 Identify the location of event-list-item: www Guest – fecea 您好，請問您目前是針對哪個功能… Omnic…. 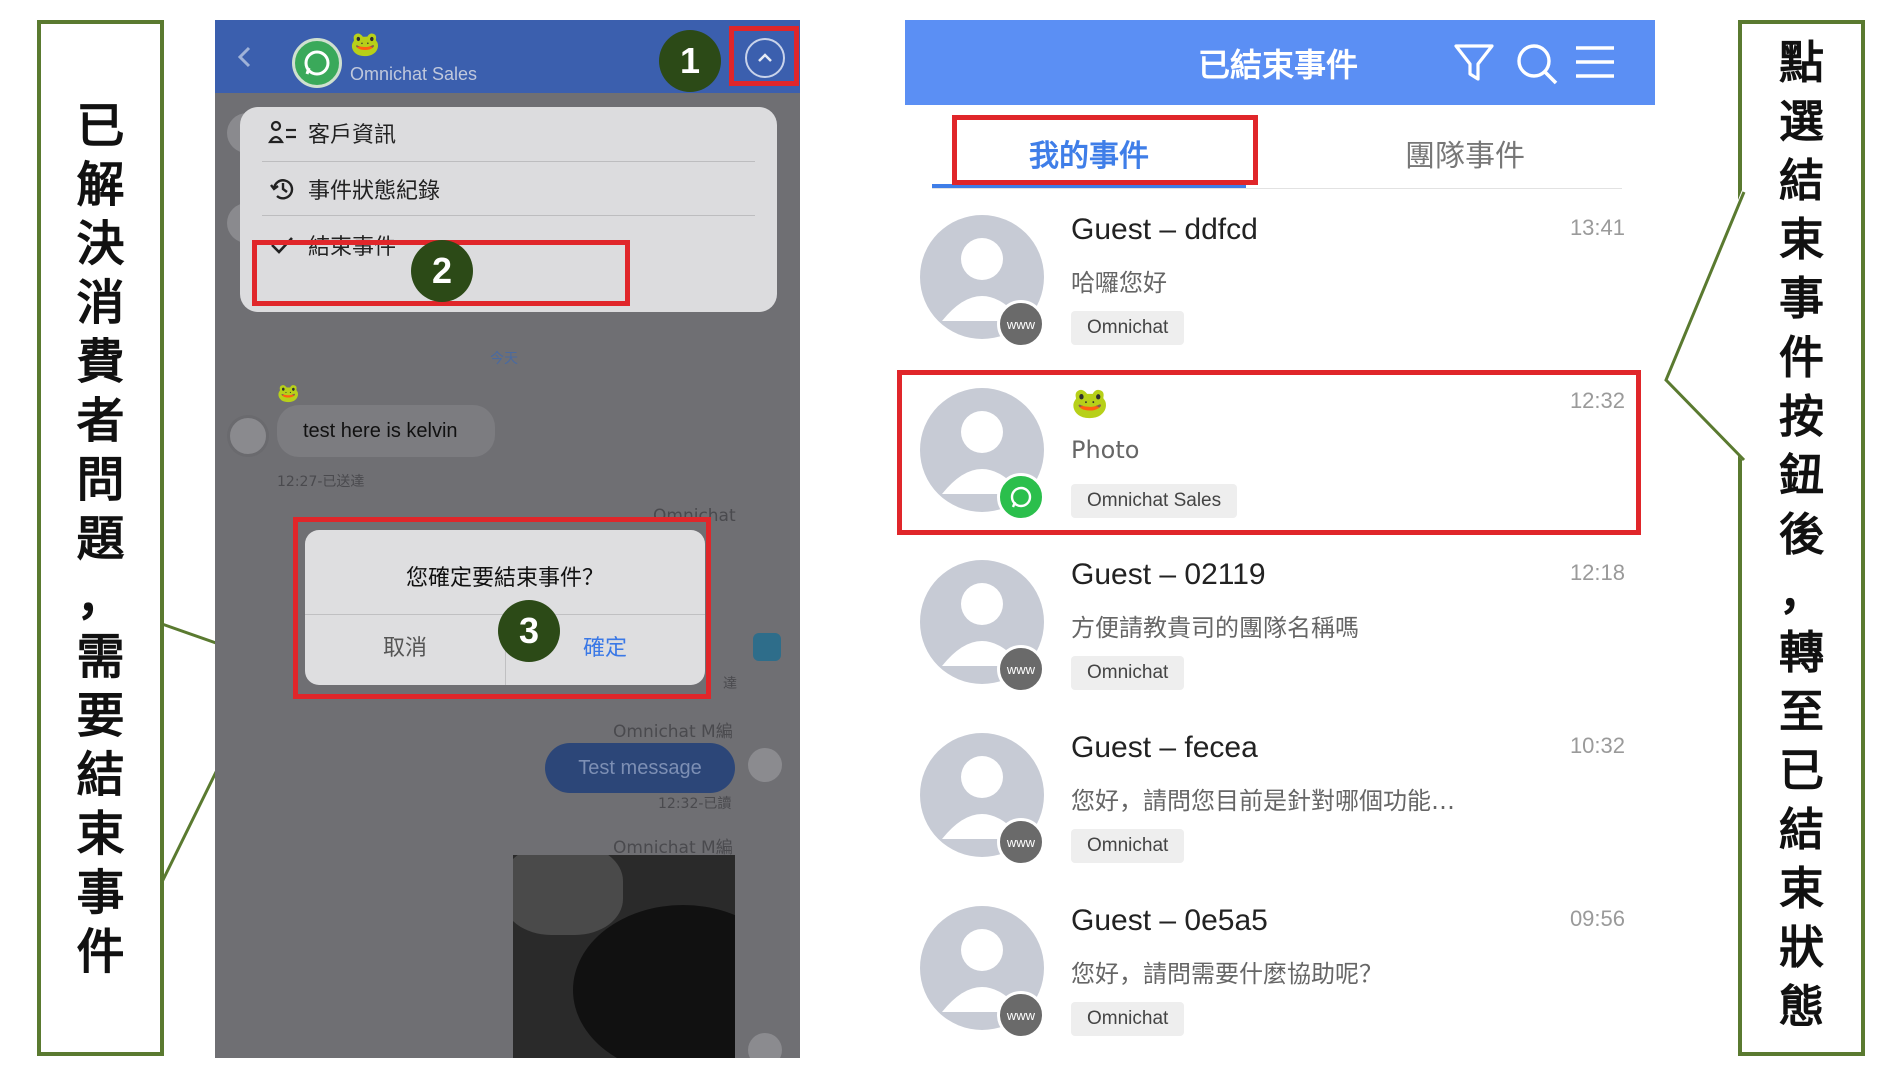
(1265, 803).